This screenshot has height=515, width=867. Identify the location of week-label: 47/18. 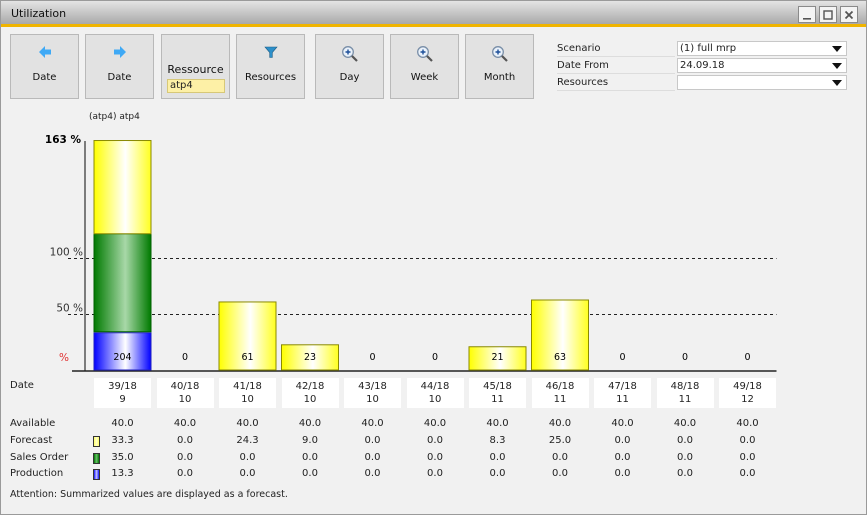
(622, 386).